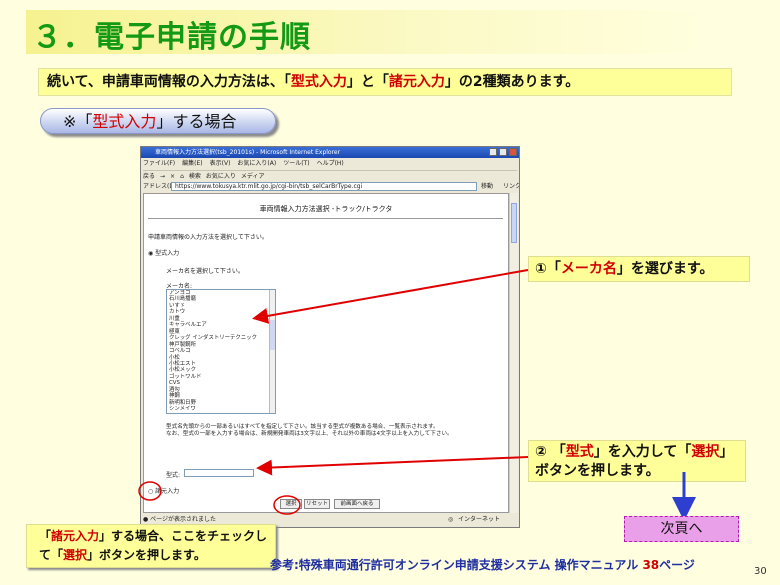 The image size is (780, 585). Describe the element at coordinates (78, 121) in the screenshot. I see `case-pre: ※「` at that location.